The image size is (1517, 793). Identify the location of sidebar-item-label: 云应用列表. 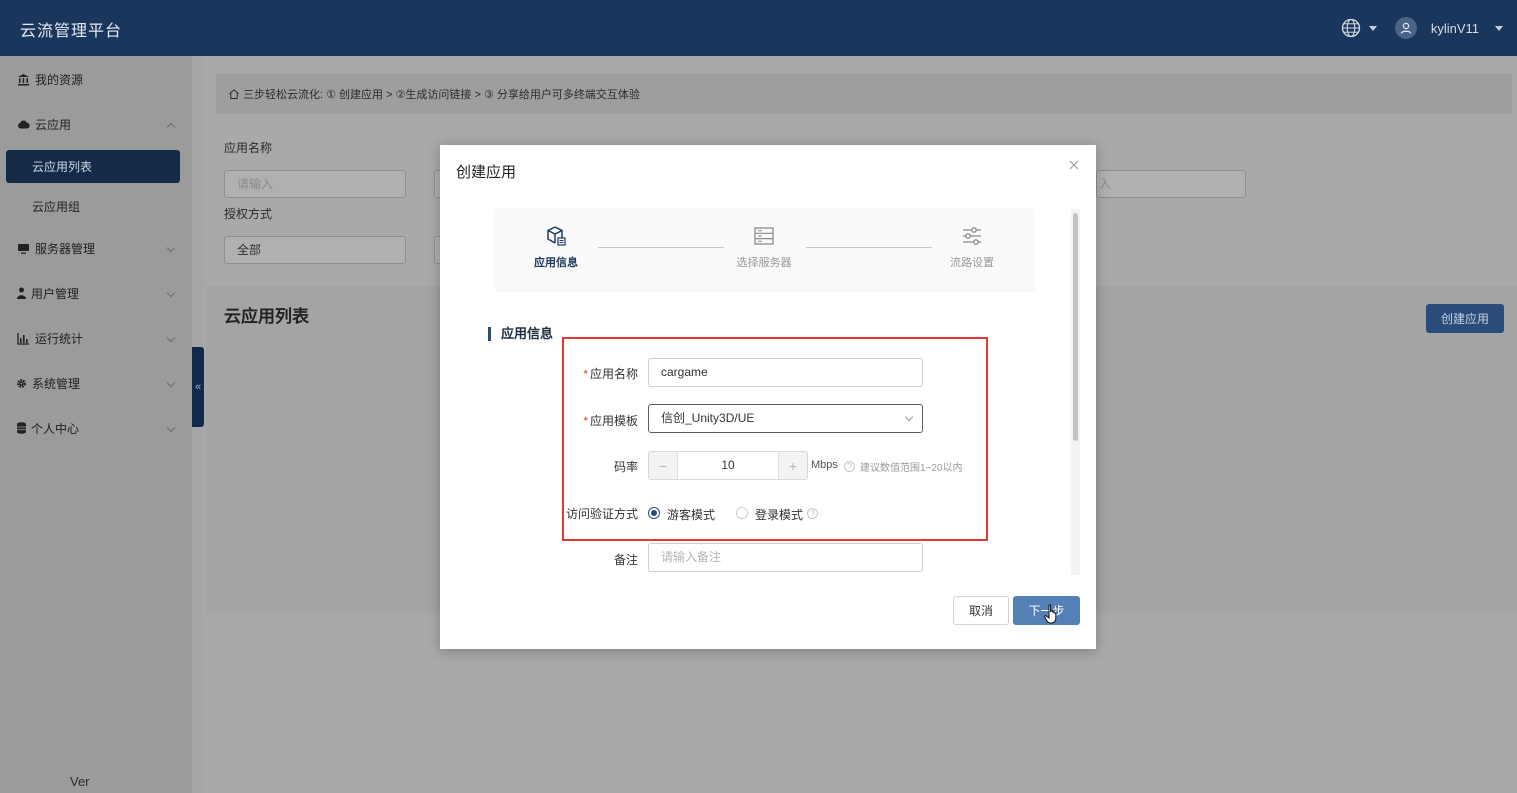
(62, 167).